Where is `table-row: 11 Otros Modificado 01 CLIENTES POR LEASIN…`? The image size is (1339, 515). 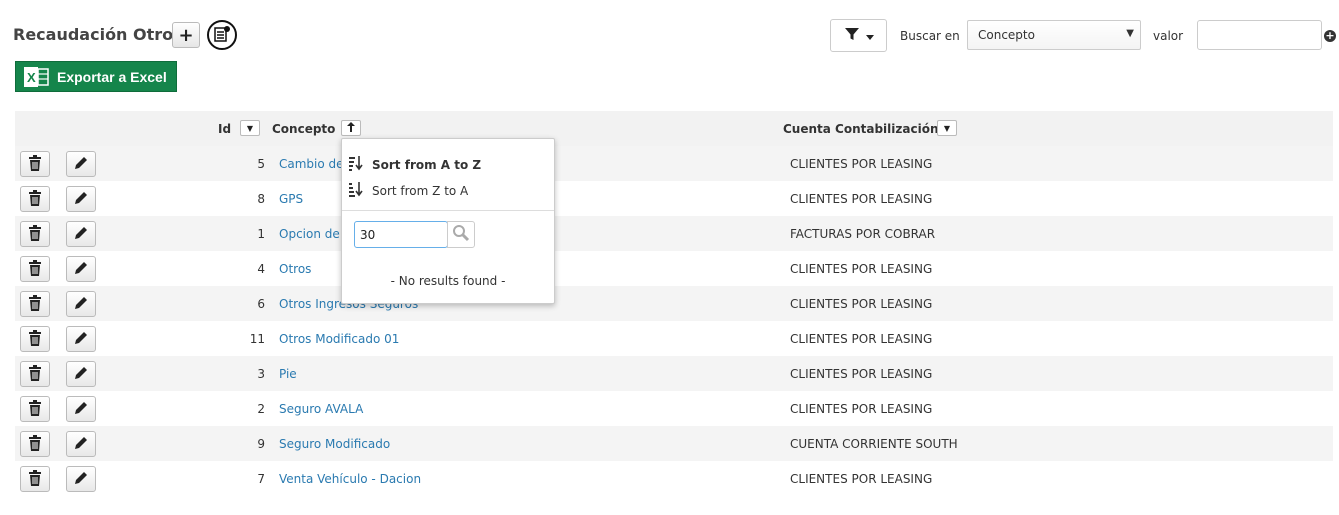 table-row: 11 Otros Modificado 01 CLIENTES POR LEASIN… is located at coordinates (674, 338).